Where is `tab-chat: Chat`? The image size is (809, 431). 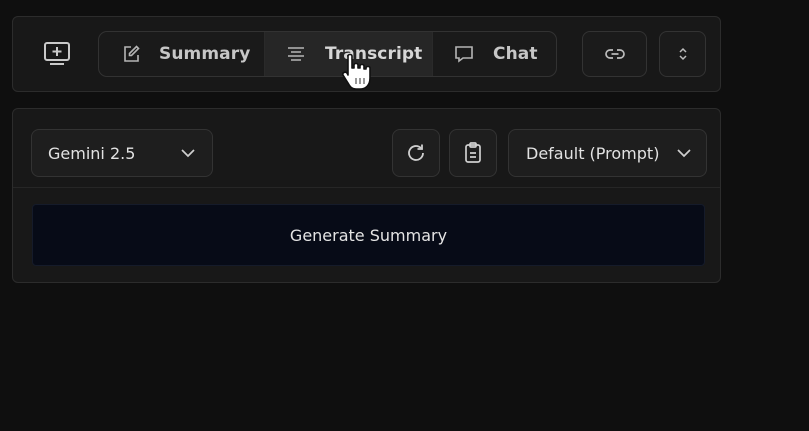
tab-chat: Chat is located at coordinates (494, 54).